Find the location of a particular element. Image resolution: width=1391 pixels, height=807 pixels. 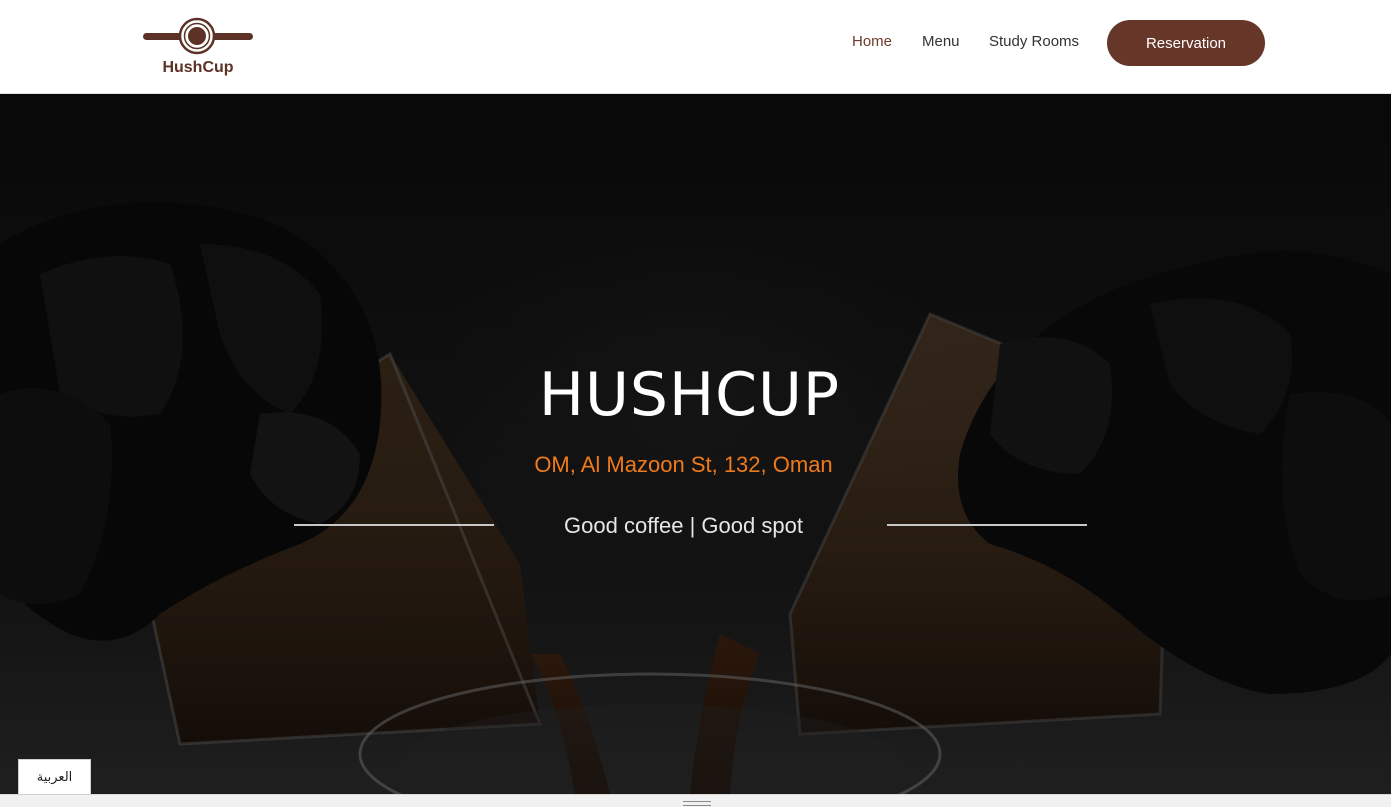

site-logo: HushCup is located at coordinates (198, 47).